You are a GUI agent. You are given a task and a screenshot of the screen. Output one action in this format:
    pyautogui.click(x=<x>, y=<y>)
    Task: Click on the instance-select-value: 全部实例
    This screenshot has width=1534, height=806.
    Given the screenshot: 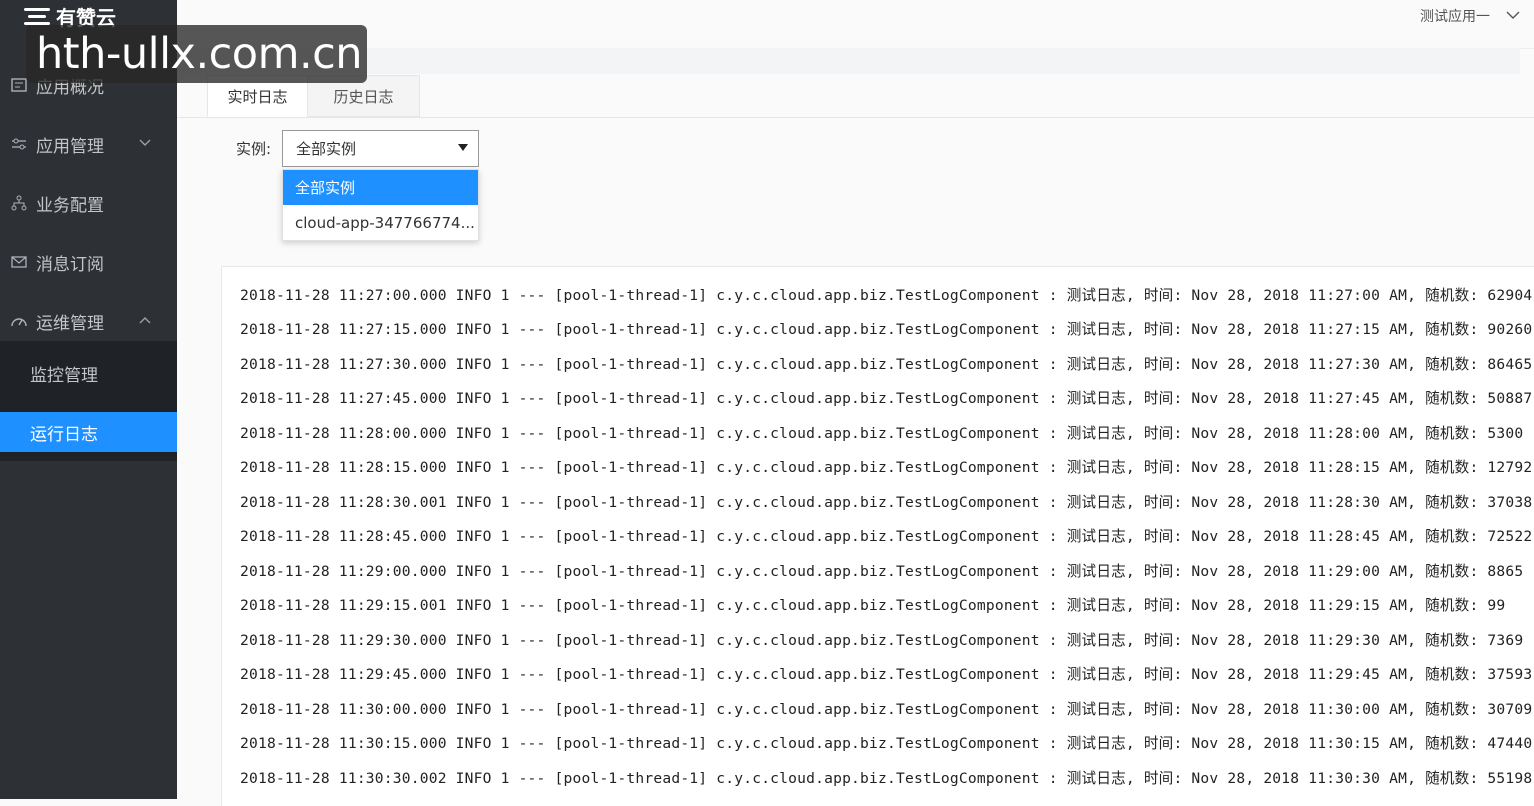 What is the action you would take?
    pyautogui.click(x=326, y=149)
    